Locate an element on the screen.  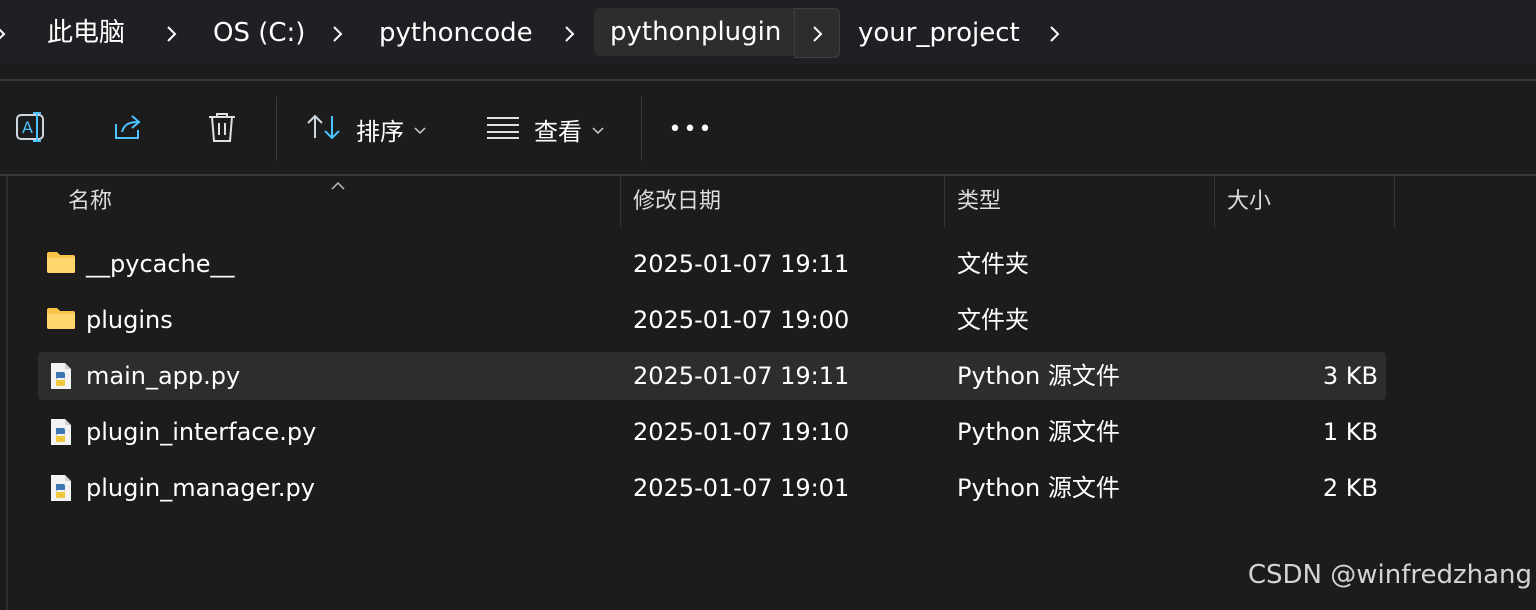
watermark-text: CSDN @winfredzhang is located at coordinates (1389, 575).